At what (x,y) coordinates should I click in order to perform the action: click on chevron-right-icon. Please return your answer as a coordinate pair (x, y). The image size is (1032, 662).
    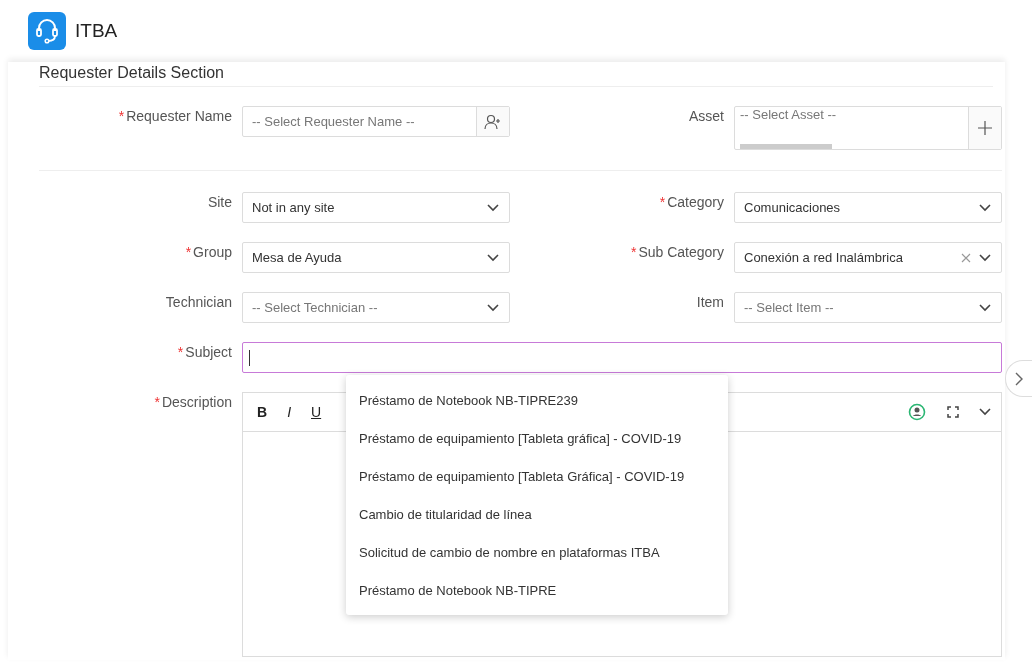
    Looking at the image, I should click on (1019, 378).